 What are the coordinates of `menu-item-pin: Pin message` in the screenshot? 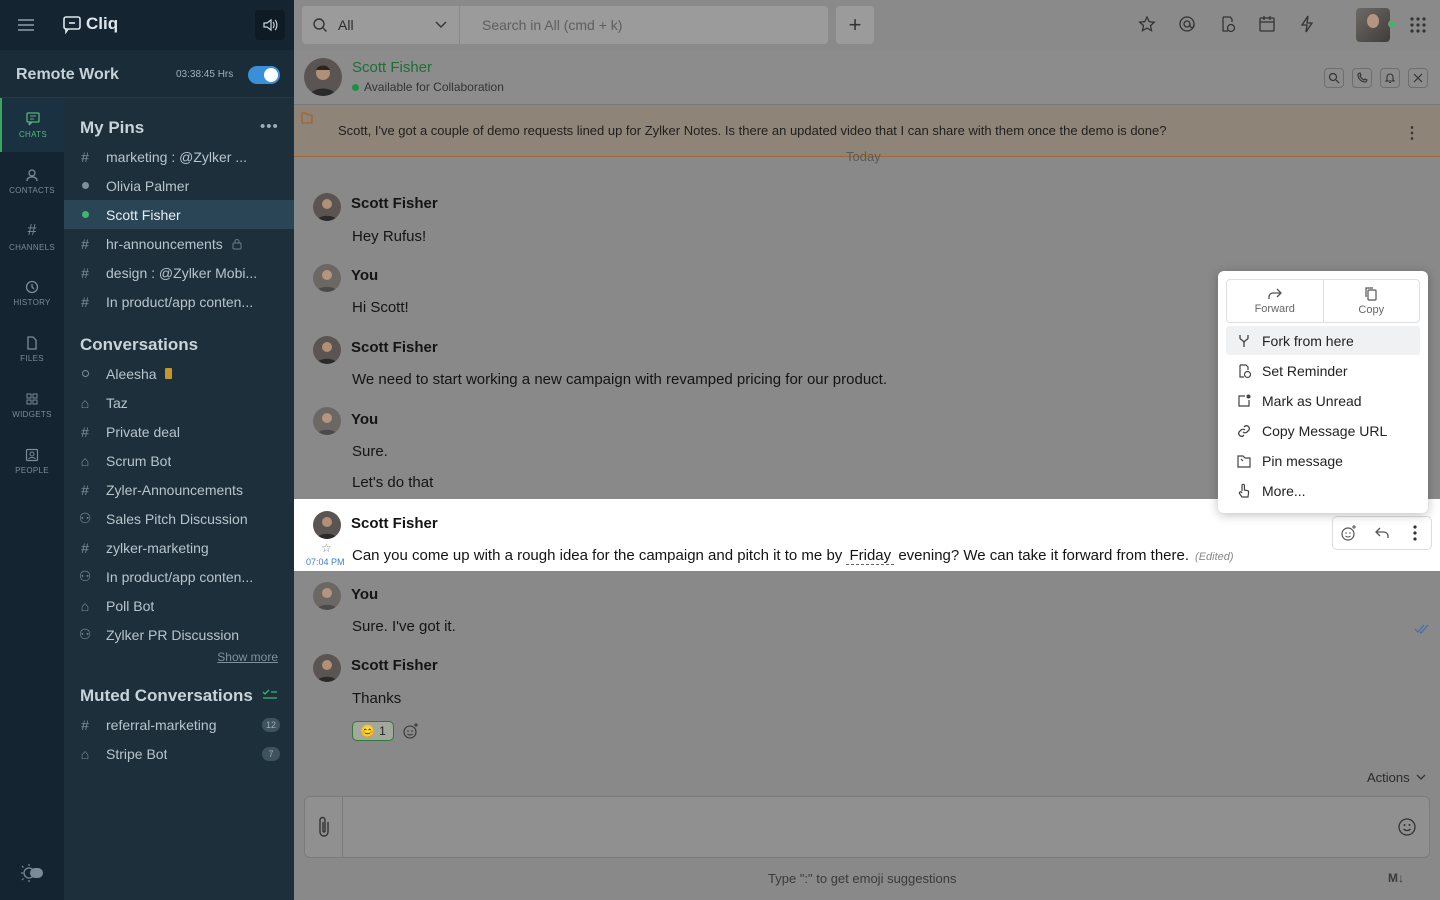 It's located at (1323, 460).